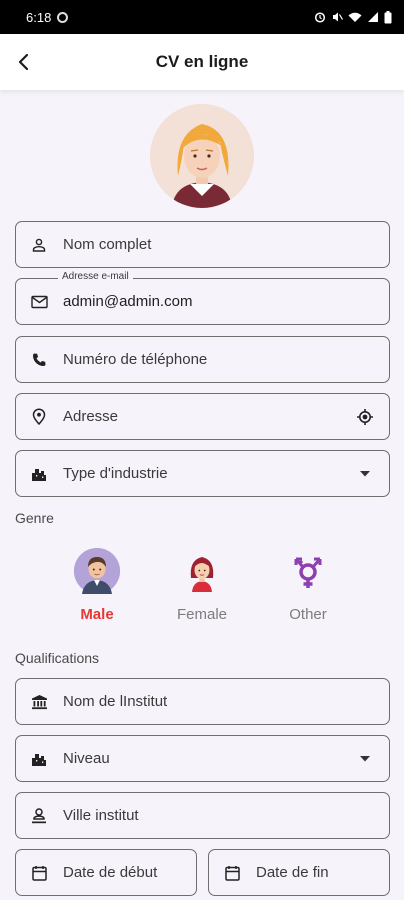 This screenshot has width=404, height=900. I want to click on start-date-placeholder: Date de début, so click(110, 872).